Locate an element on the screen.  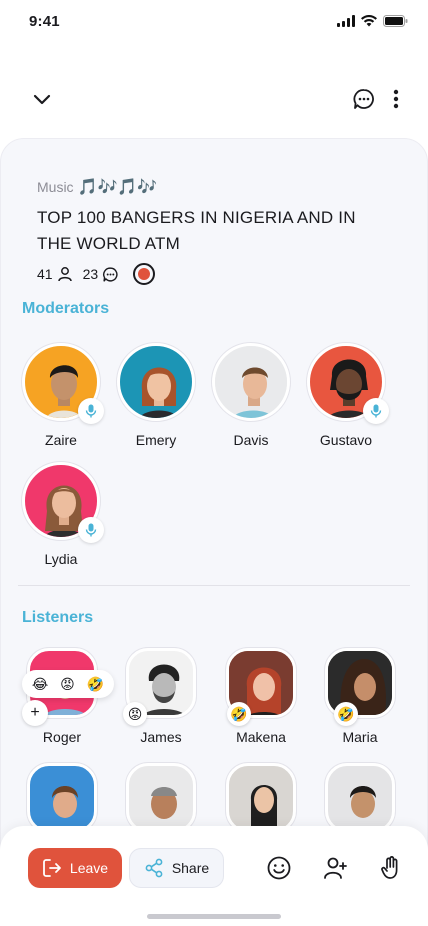
moderator-name: Emery is located at coordinates (156, 440).